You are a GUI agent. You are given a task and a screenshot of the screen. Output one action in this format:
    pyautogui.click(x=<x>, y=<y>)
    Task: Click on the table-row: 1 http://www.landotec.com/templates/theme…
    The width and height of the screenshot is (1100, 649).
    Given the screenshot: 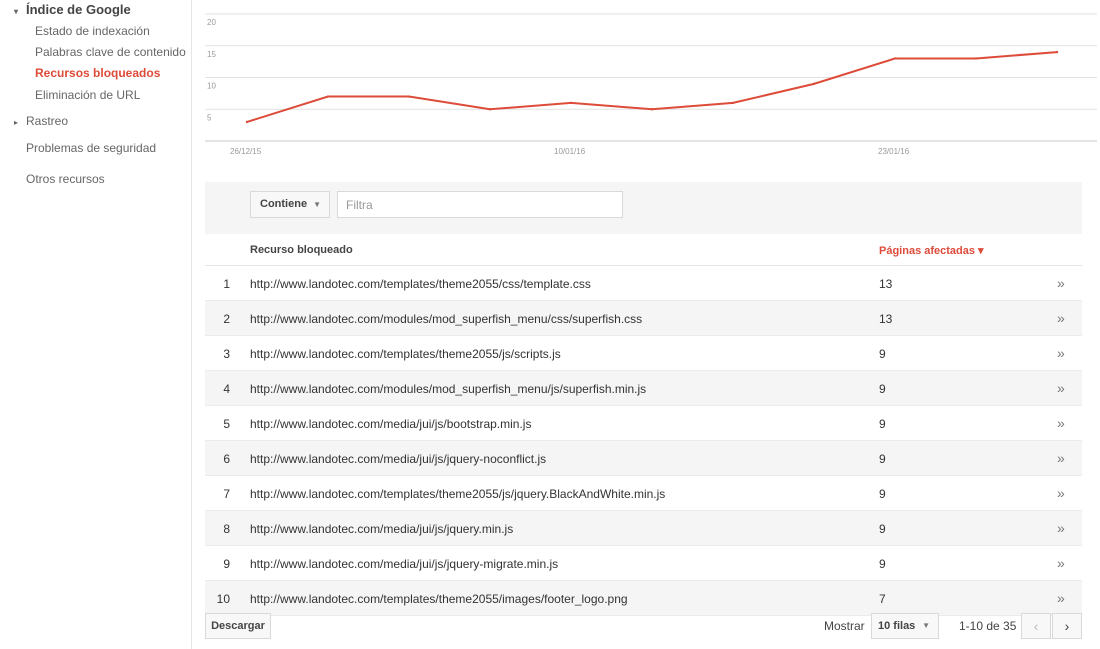 What is the action you would take?
    pyautogui.click(x=643, y=283)
    